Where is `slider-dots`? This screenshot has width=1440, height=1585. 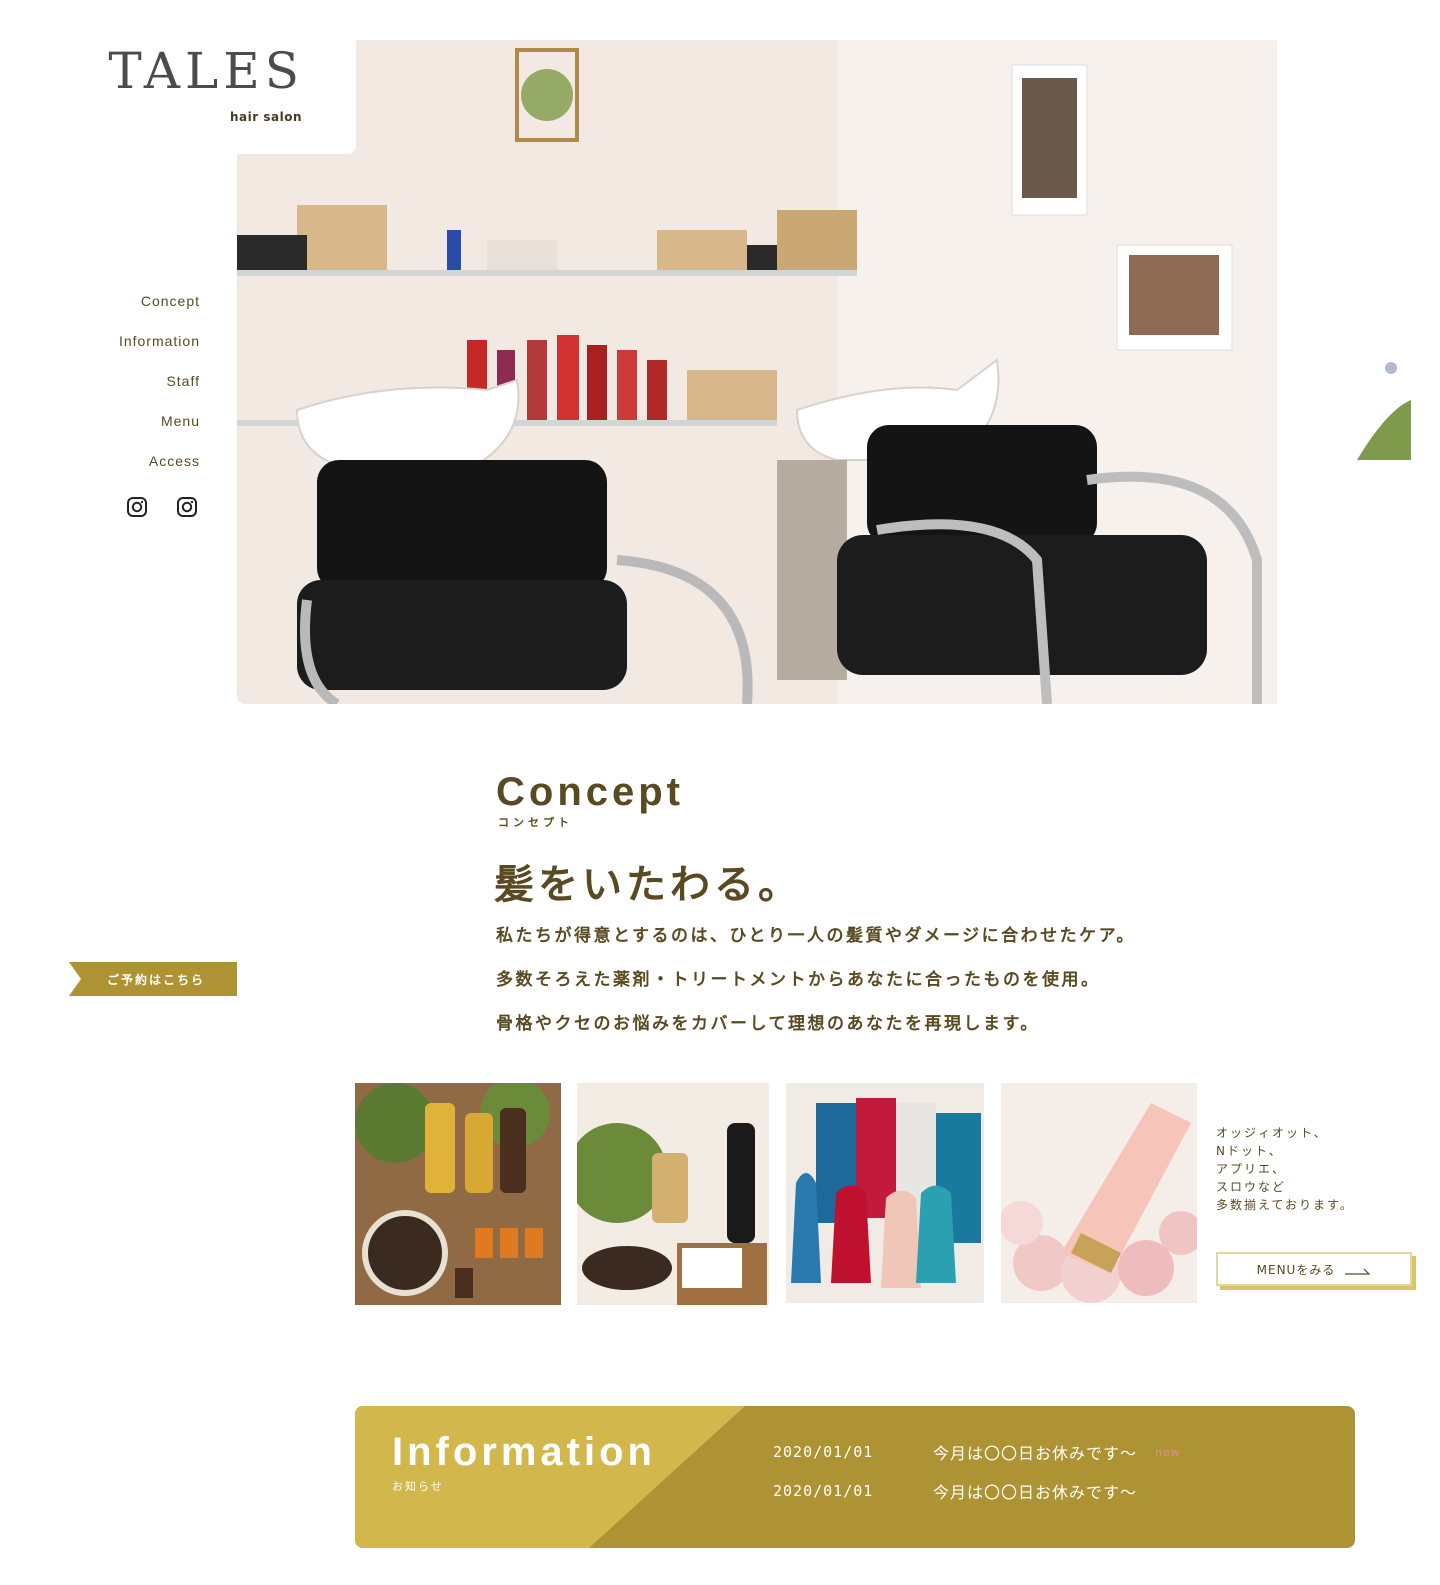
slider-dots is located at coordinates (1391, 386).